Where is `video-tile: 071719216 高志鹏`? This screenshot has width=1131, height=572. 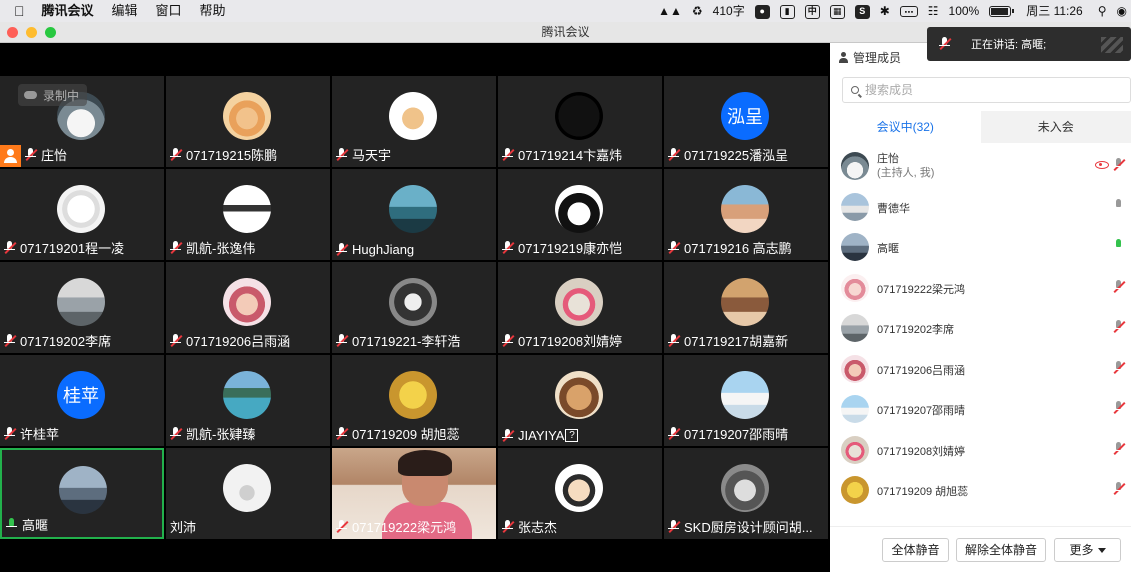 video-tile: 071719216 高志鹏 is located at coordinates (746, 214).